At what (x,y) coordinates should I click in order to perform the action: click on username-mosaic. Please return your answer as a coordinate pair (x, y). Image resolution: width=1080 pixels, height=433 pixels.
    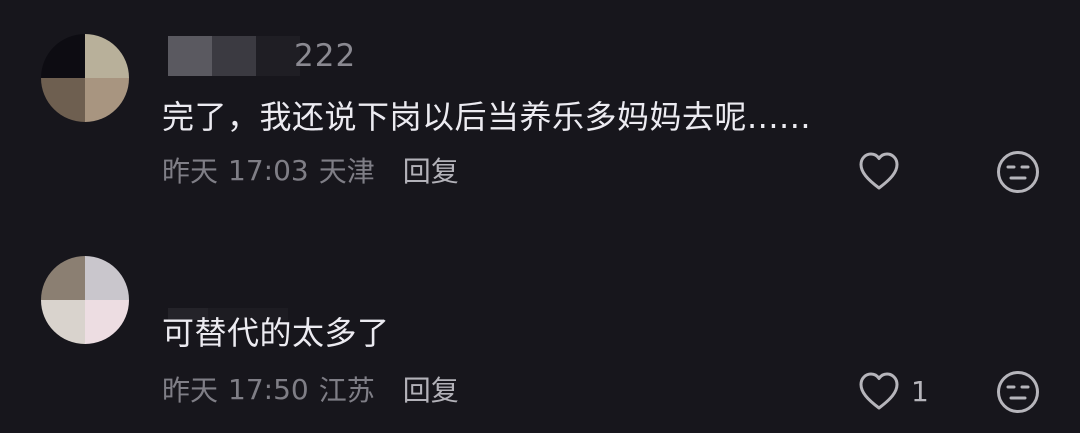
    Looking at the image, I should click on (234, 56).